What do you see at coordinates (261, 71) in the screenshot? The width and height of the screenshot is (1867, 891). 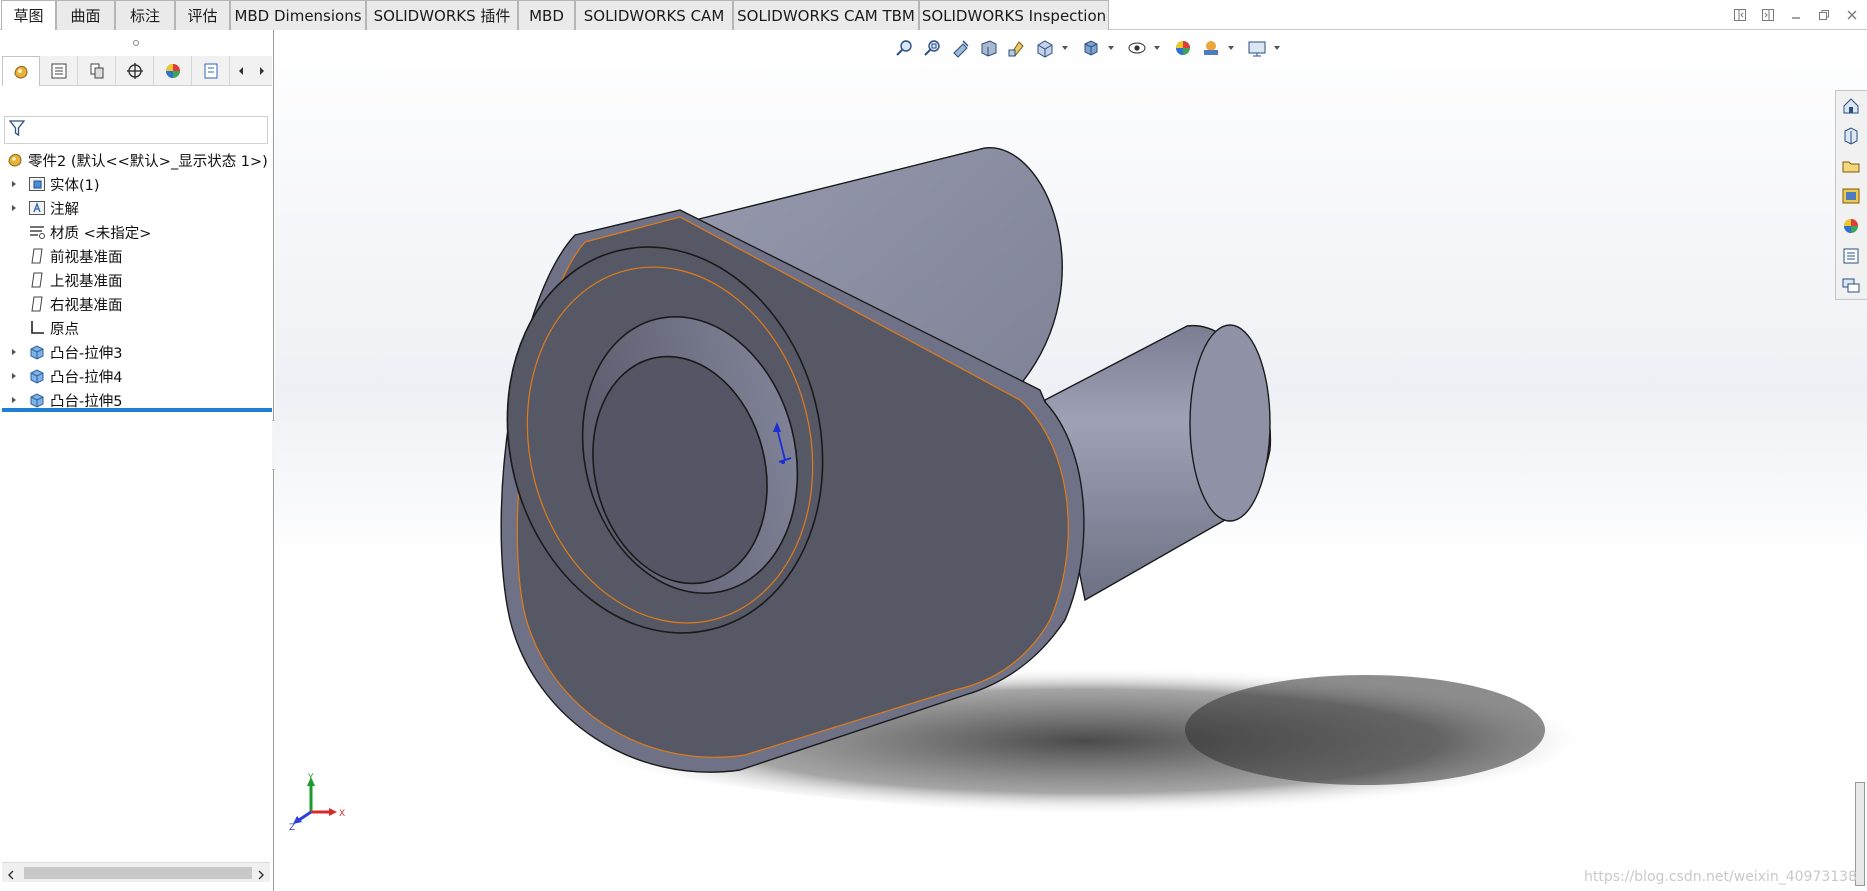 I see `tabs-scroll-right-icon` at bounding box center [261, 71].